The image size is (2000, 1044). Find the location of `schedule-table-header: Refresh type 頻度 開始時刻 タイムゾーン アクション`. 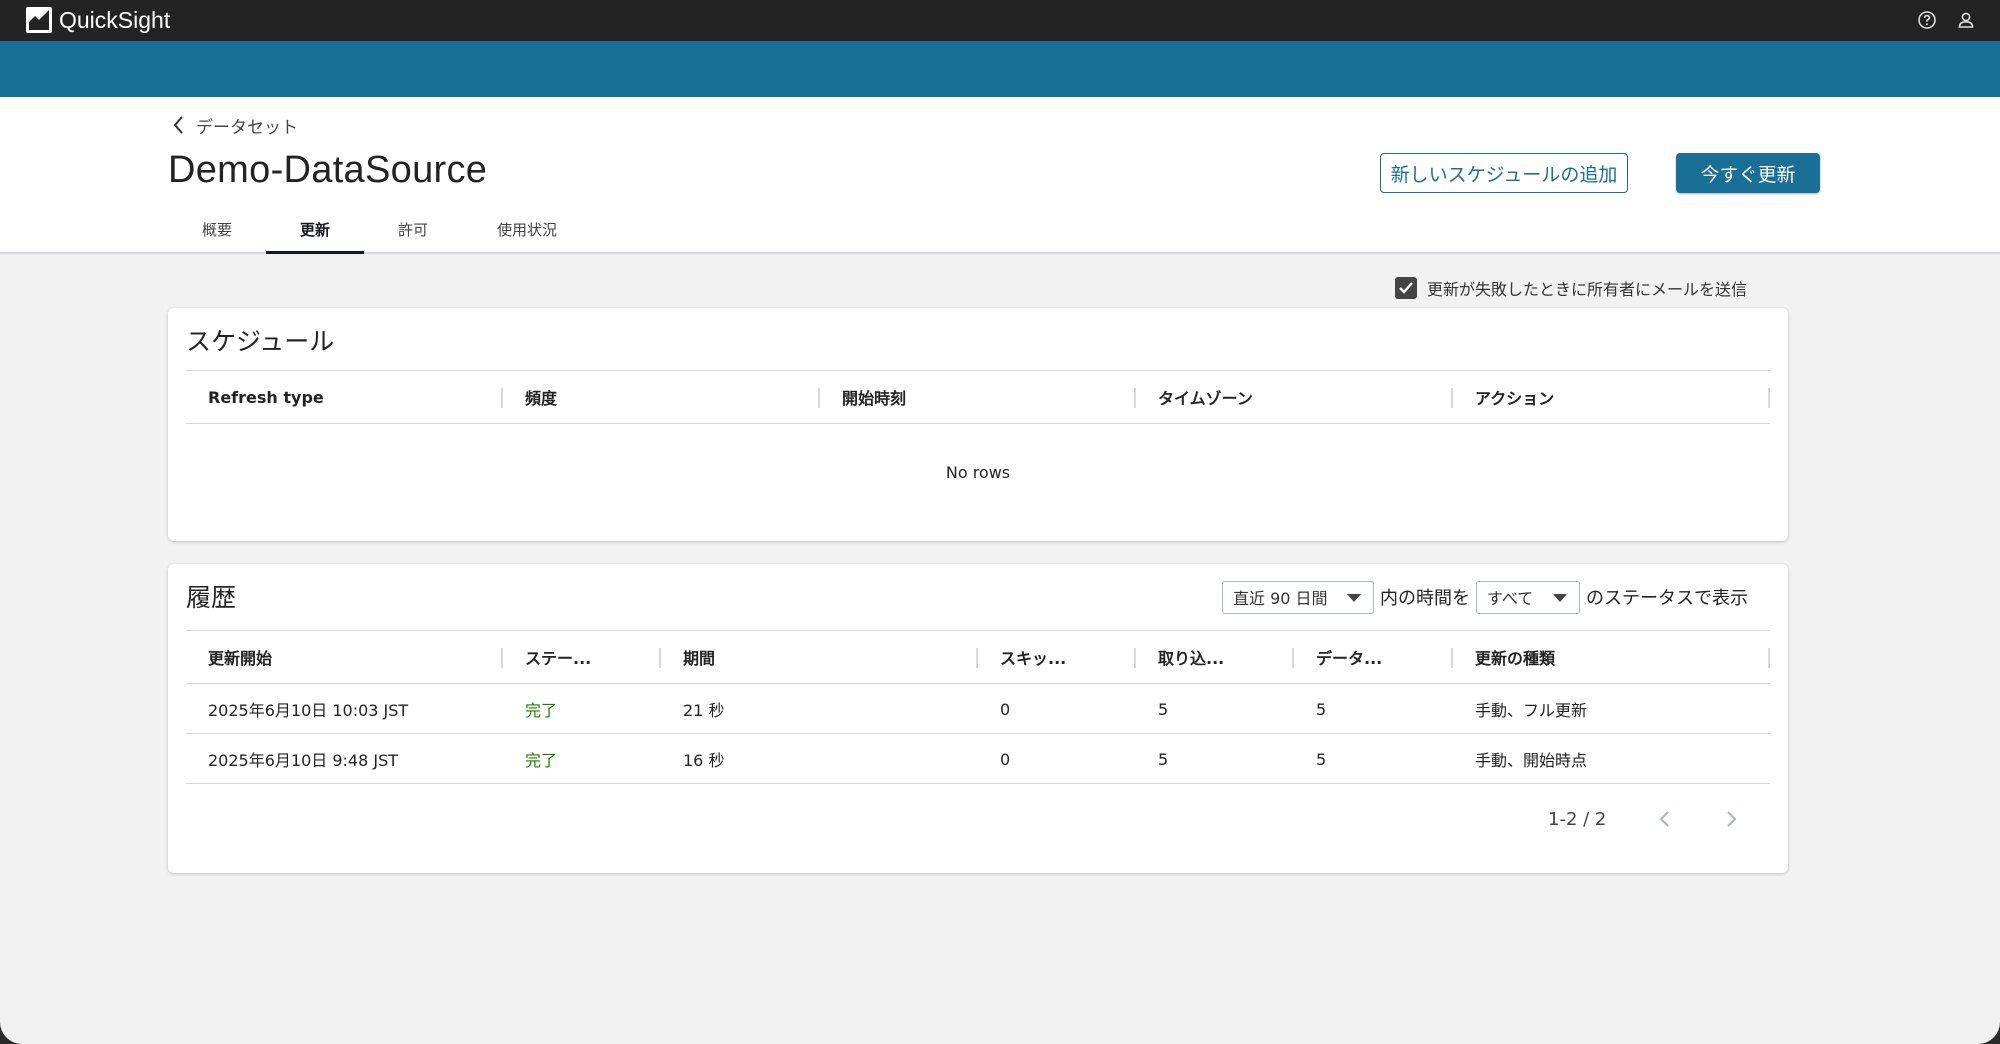

schedule-table-header: Refresh type 頻度 開始時刻 タイムゾーン アクション is located at coordinates (978, 397).